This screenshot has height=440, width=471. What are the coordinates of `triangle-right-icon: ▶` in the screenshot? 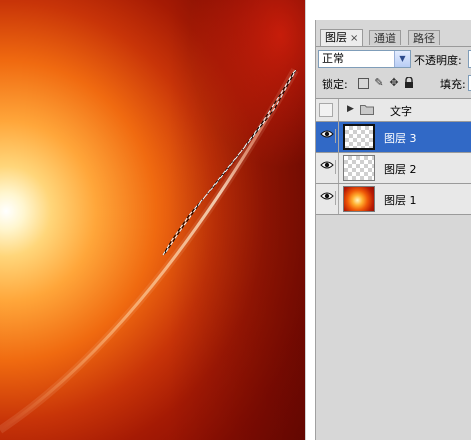 It's located at (350, 109).